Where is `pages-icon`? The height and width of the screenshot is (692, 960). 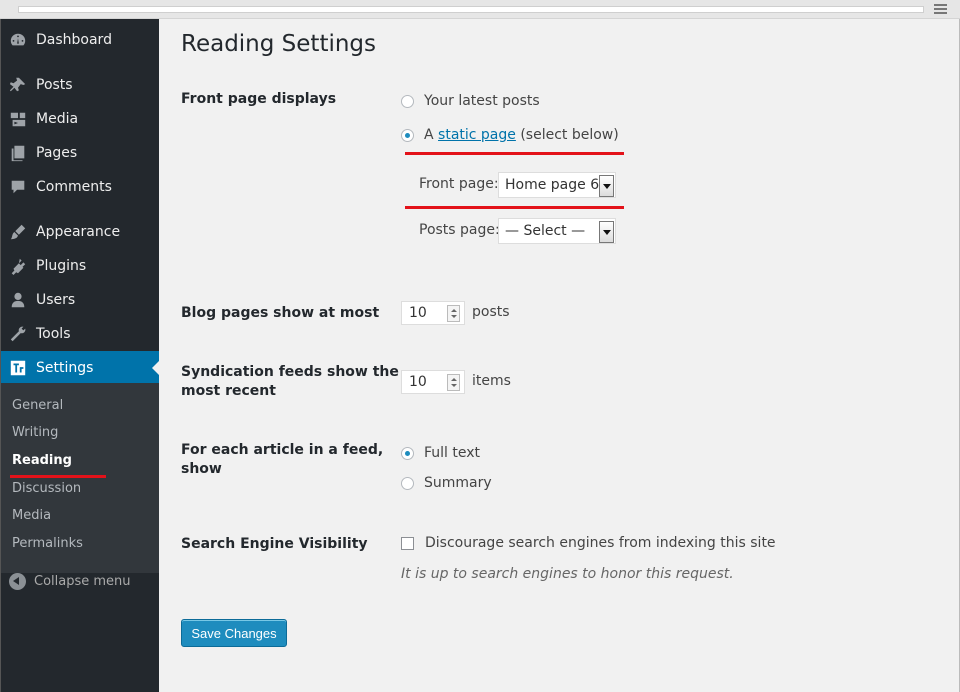
pages-icon is located at coordinates (18, 153).